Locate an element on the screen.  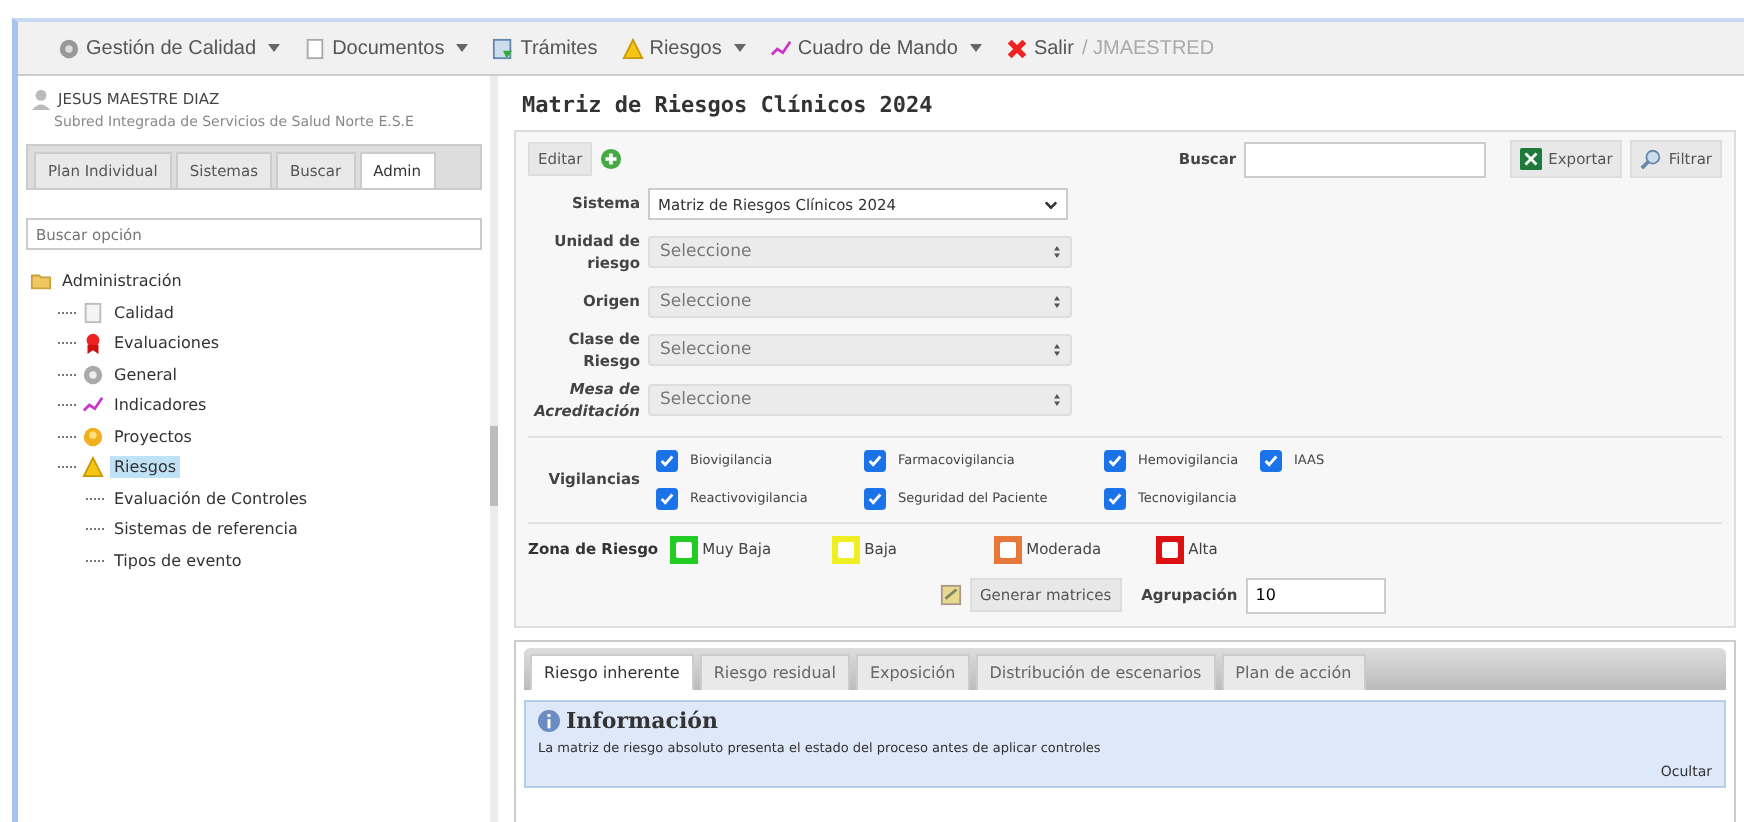
menu-item: Cuadro de Mando is located at coordinates (875, 48).